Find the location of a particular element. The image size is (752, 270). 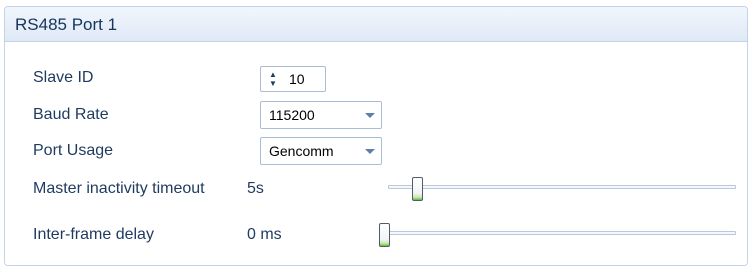

inter-frame-delay-slider is located at coordinates (557, 235).